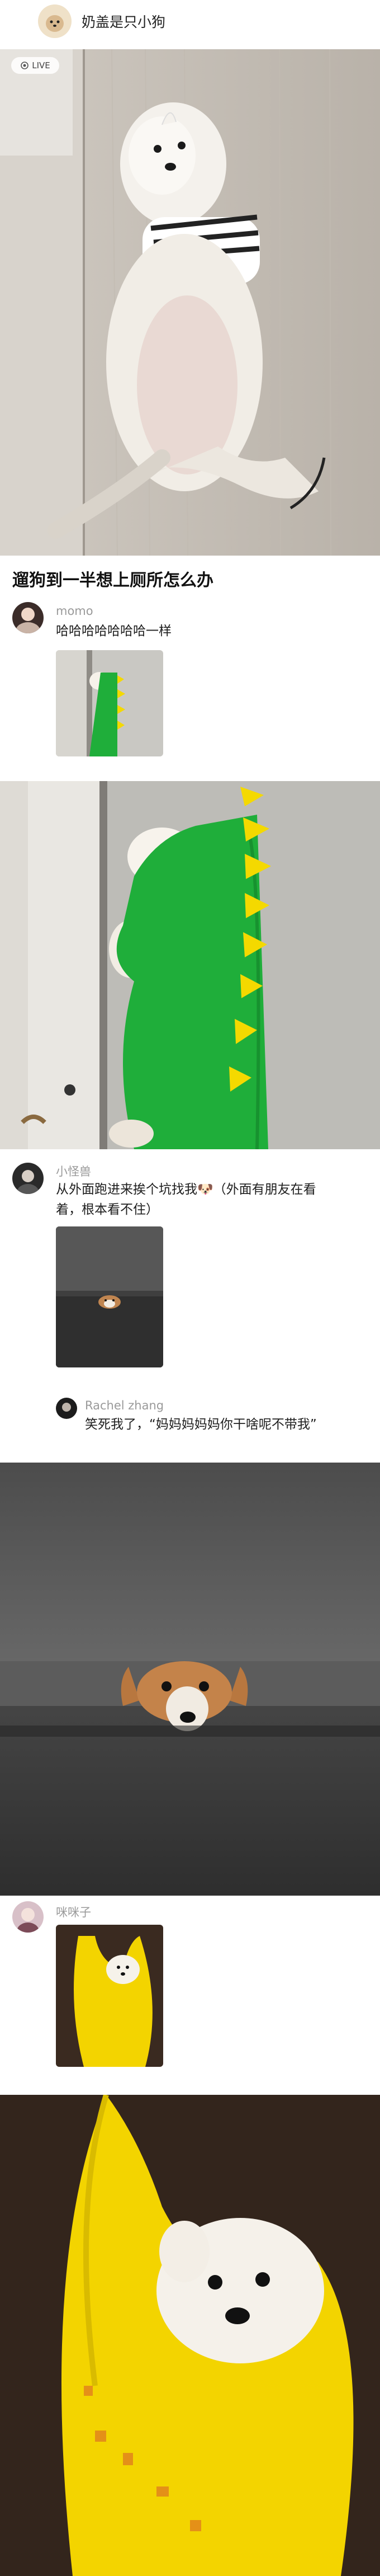 This screenshot has width=380, height=2576. Describe the element at coordinates (28, 1917) in the screenshot. I see `commenter-avatar-mimizi` at that location.